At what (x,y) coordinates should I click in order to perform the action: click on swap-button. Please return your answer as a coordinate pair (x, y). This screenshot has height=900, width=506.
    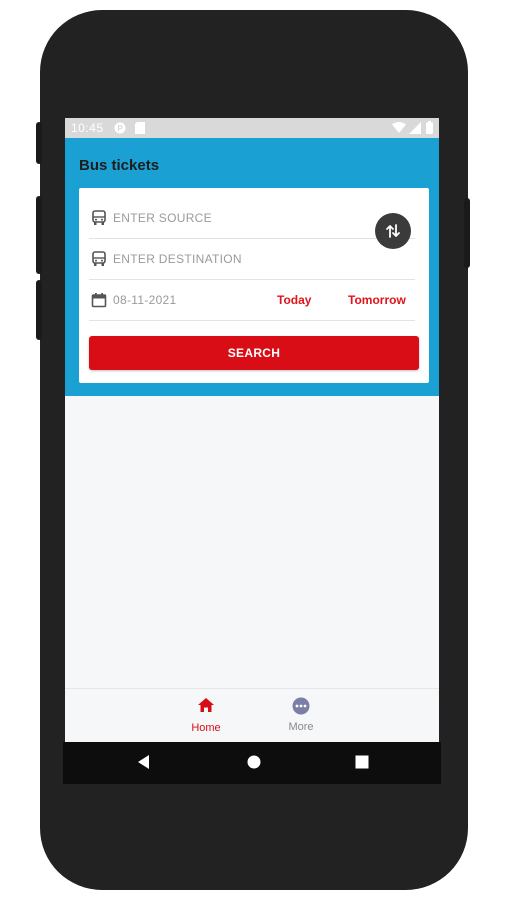
    Looking at the image, I should click on (393, 231).